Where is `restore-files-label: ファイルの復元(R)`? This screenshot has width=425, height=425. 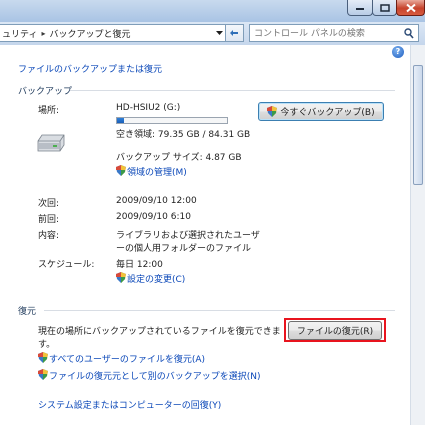 restore-files-label: ファイルの復元(R) is located at coordinates (335, 332).